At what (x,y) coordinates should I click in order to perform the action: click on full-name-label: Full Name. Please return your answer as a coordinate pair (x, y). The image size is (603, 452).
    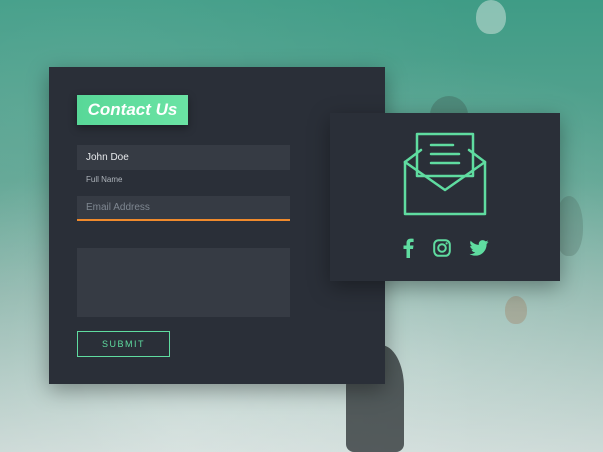
    Looking at the image, I should click on (104, 179).